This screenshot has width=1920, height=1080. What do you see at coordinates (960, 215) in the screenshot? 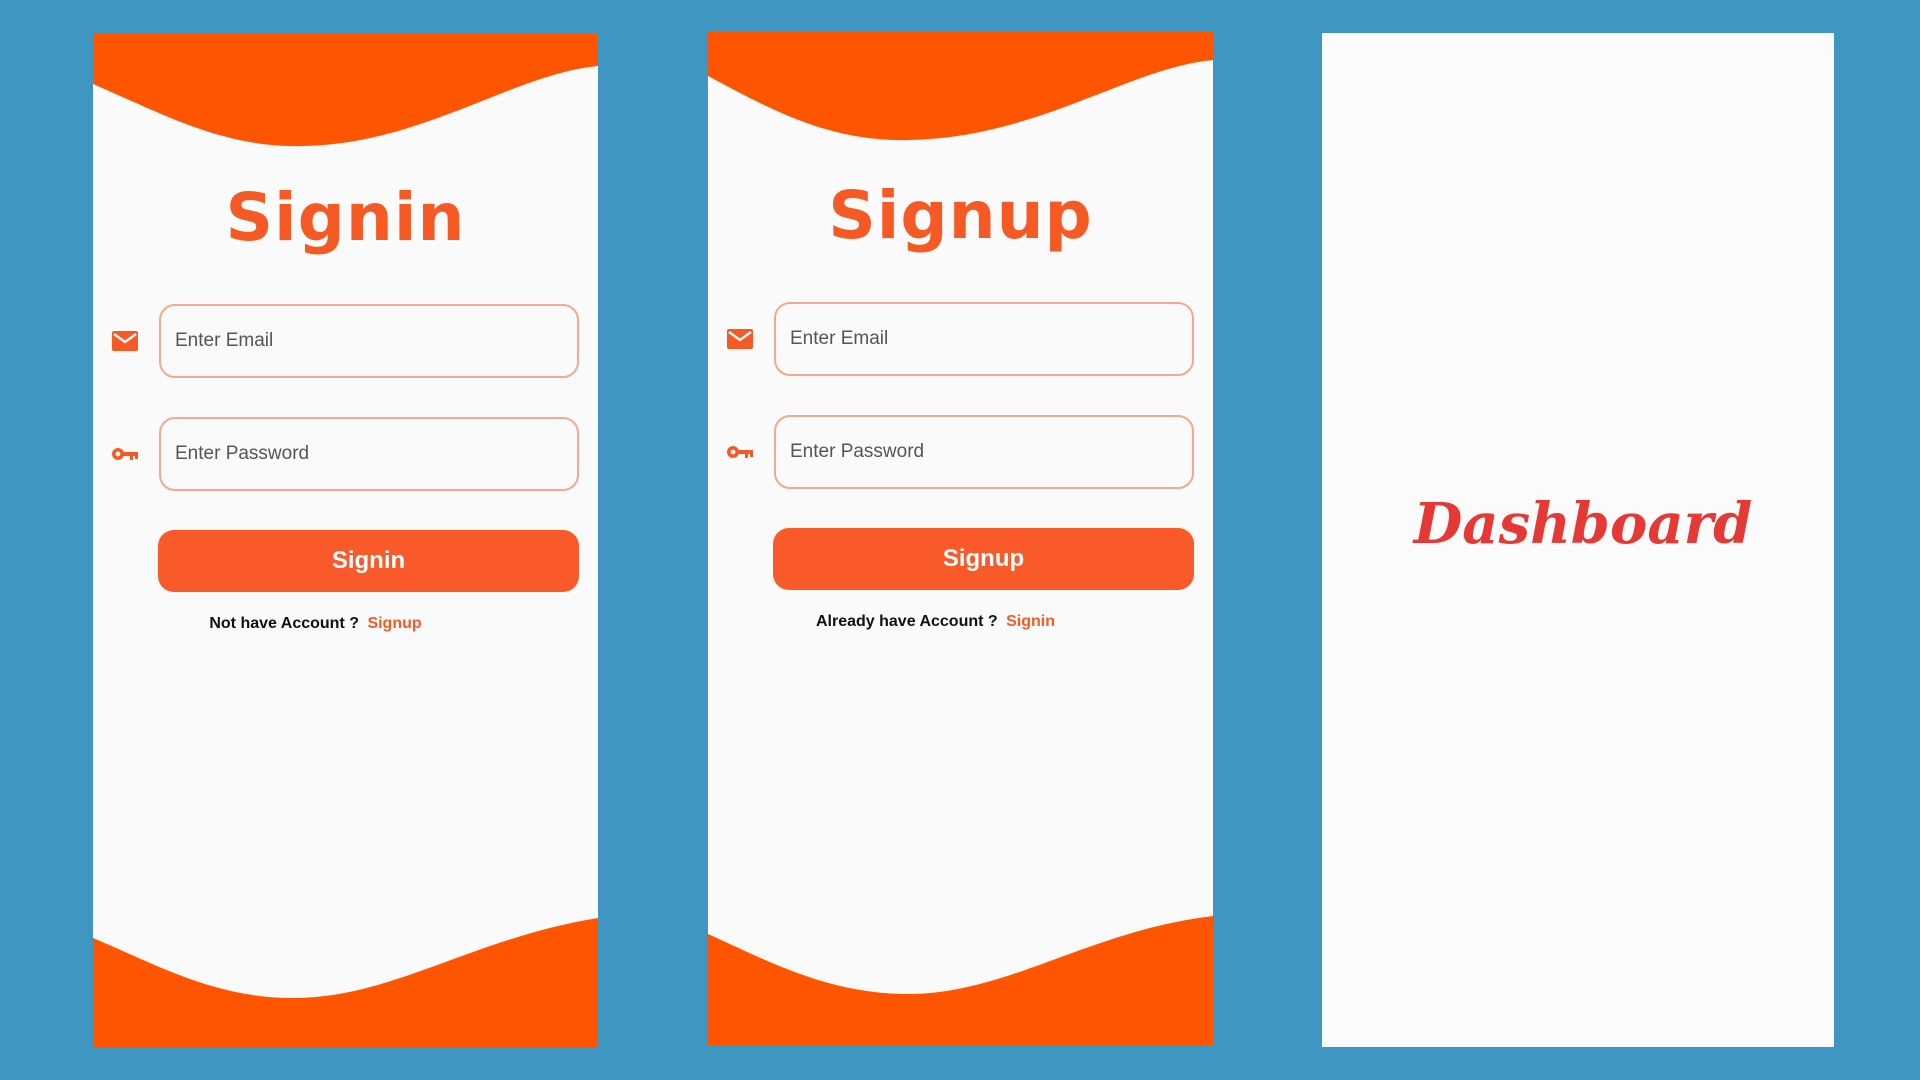
I see `signup-title: Signup` at bounding box center [960, 215].